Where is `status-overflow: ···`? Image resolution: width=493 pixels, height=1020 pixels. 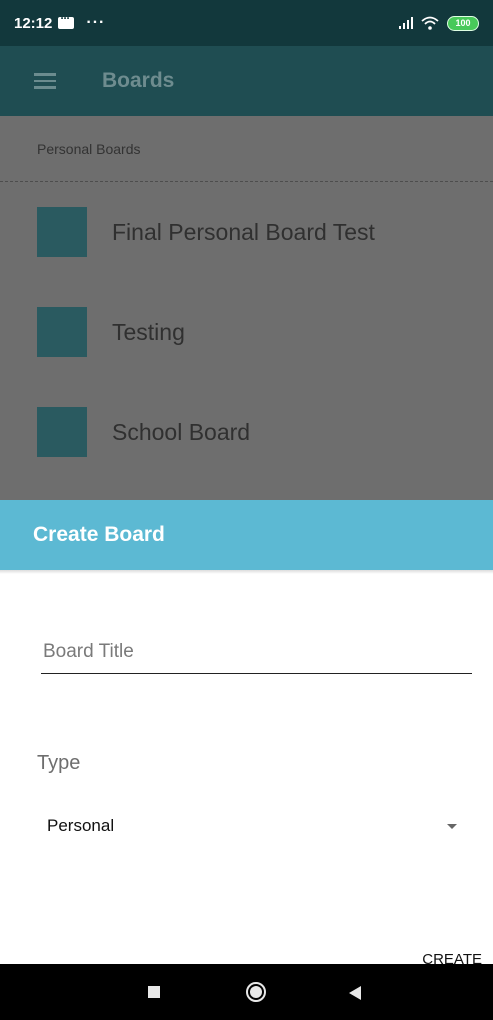
status-overflow: ··· is located at coordinates (96, 22).